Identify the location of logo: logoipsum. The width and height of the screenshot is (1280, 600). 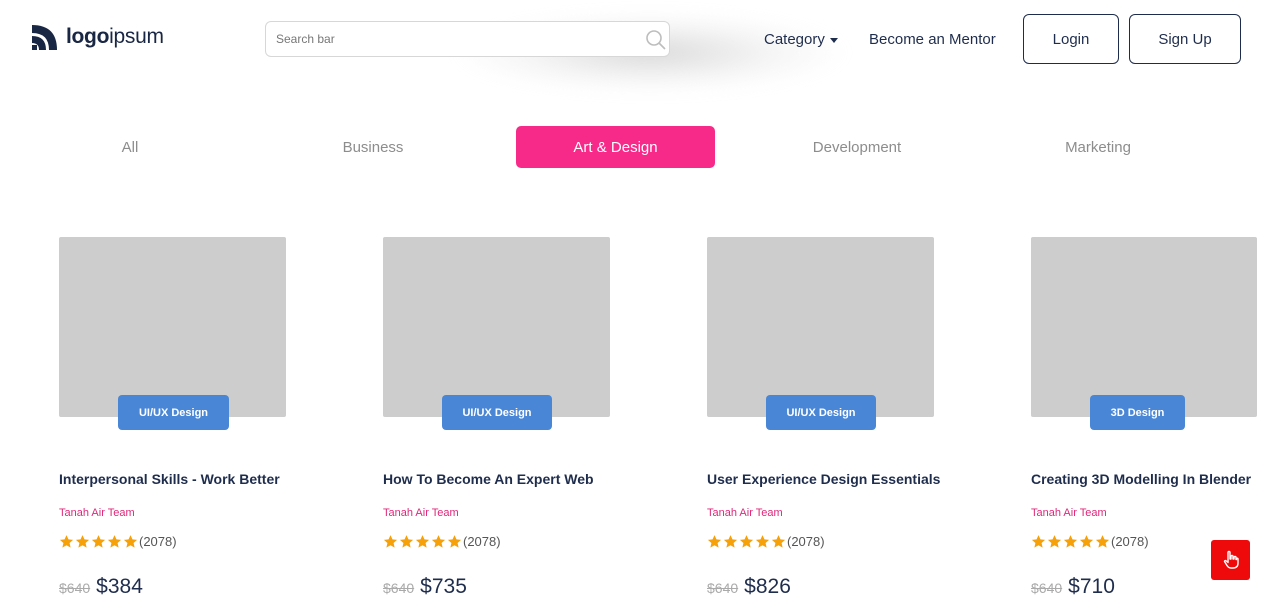
(97, 37).